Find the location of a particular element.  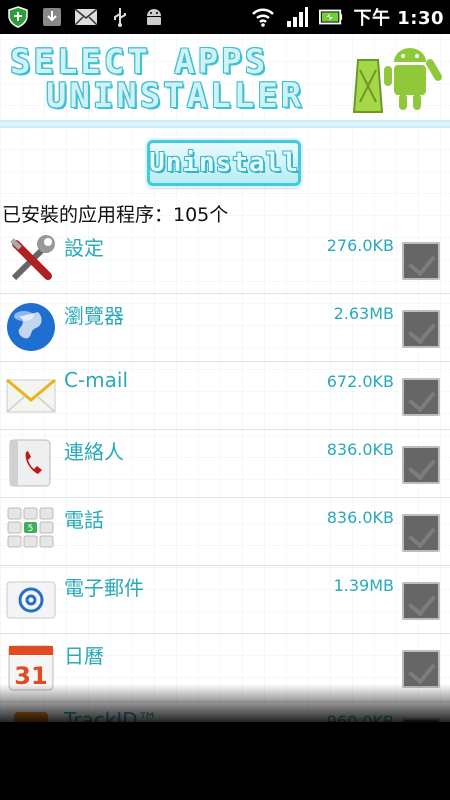

app-name: 日曆 is located at coordinates (84, 656).